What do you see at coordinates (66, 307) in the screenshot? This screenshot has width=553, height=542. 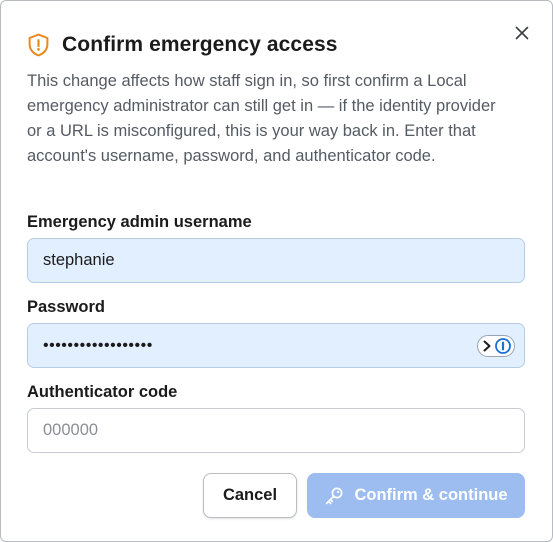 I see `password-label: Password` at bounding box center [66, 307].